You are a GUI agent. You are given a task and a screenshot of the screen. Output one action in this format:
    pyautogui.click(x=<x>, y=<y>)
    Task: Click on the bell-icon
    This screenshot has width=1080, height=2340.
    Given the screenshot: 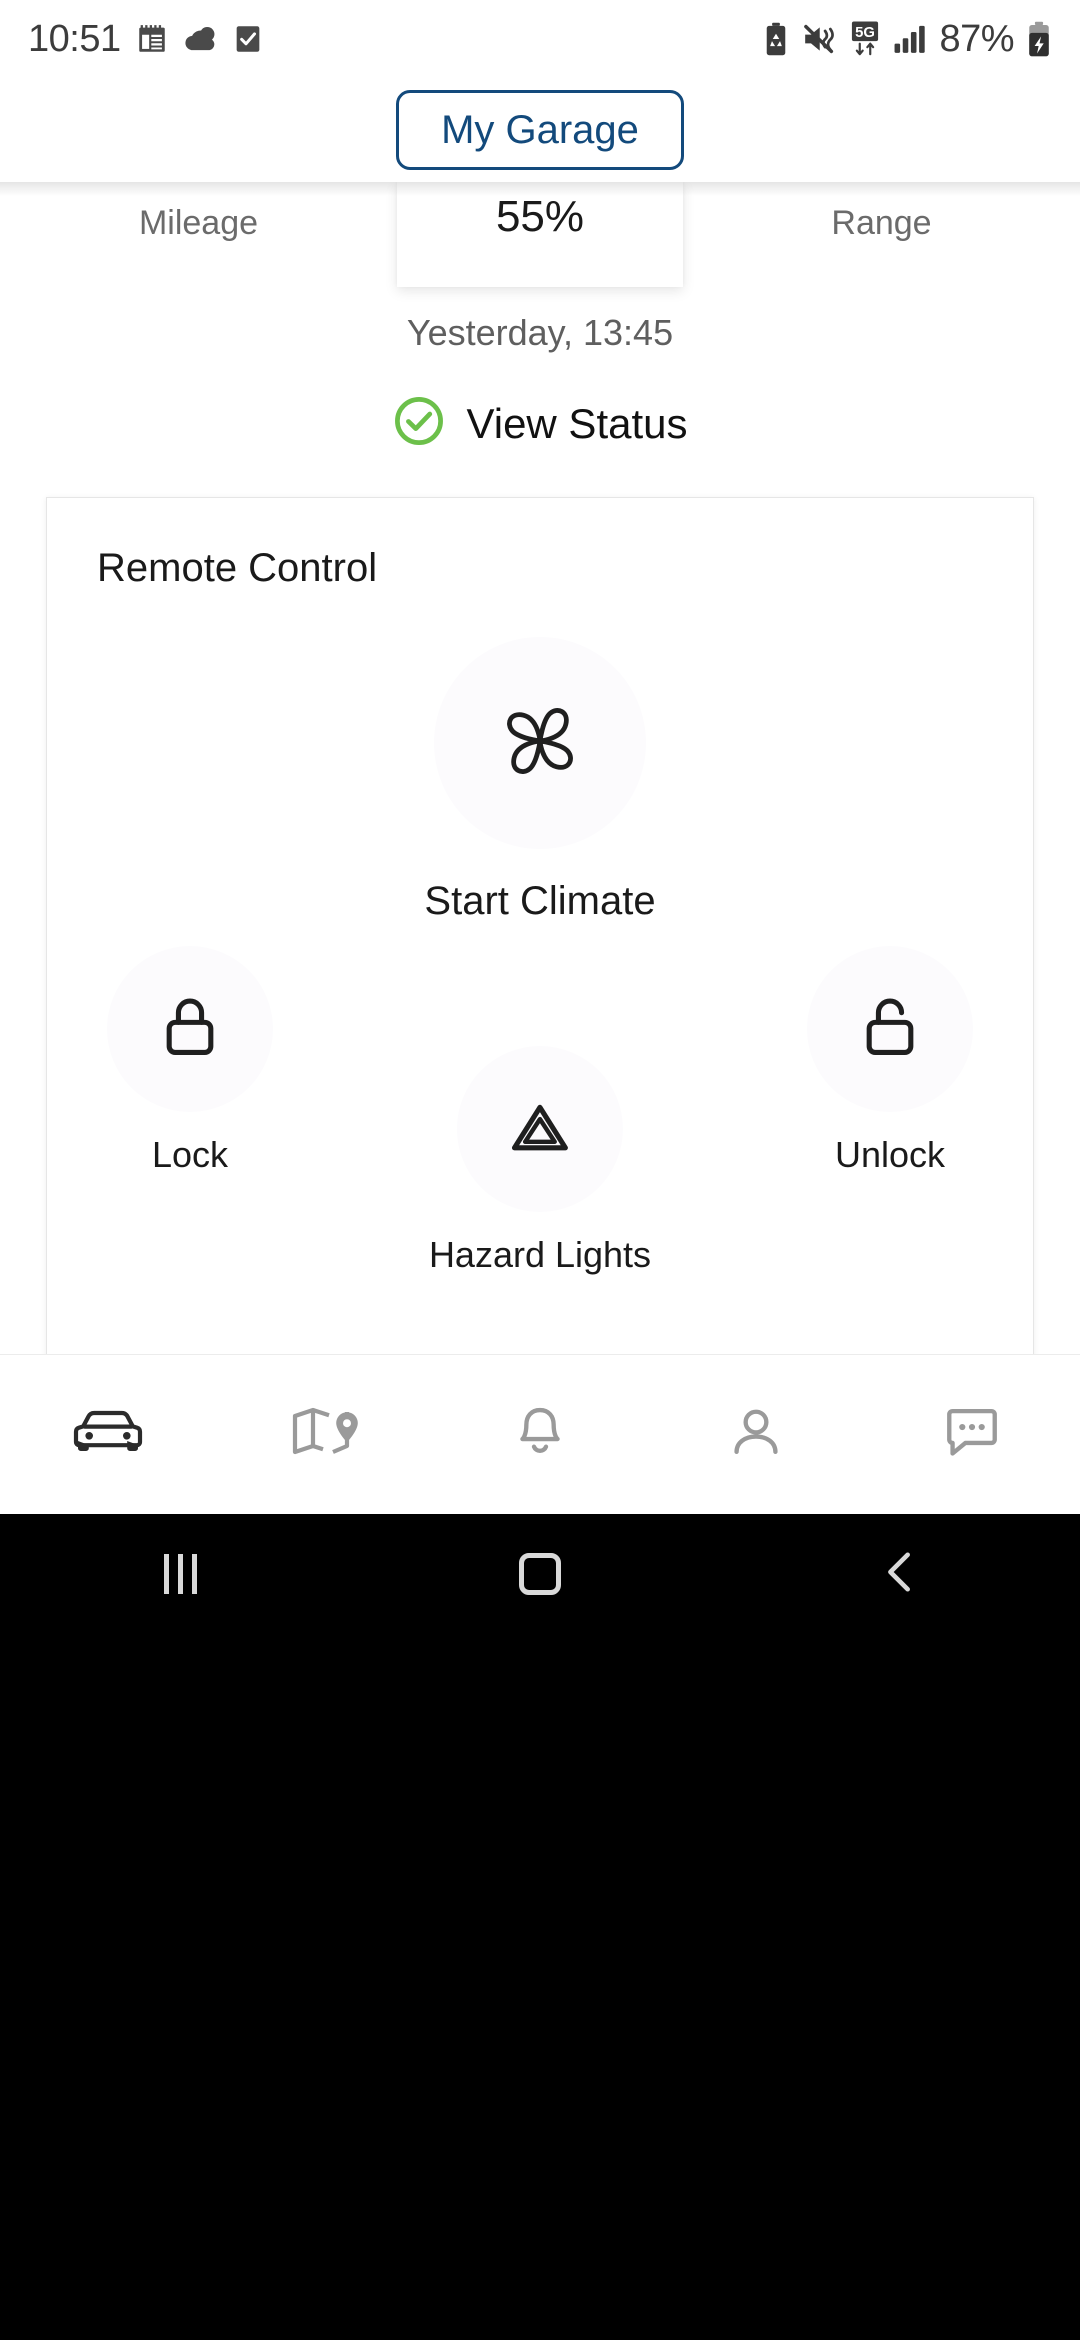 What is the action you would take?
    pyautogui.click(x=540, y=1434)
    